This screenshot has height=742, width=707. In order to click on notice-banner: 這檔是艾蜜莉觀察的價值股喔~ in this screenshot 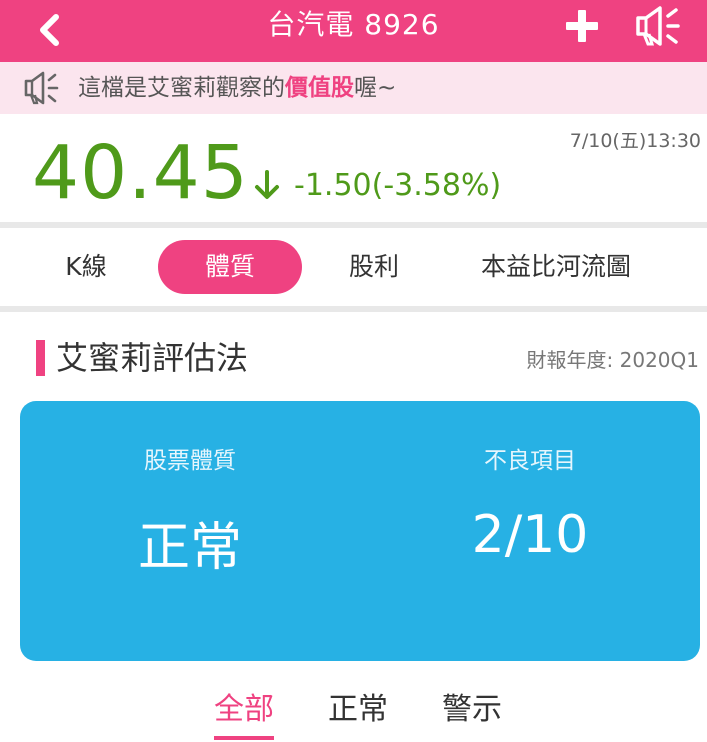, I will do `click(353, 88)`.